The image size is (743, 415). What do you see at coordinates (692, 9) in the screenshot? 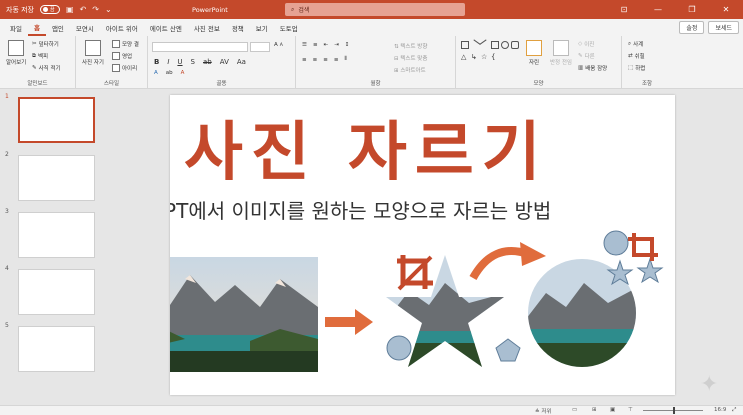
I see `maximize-icon: ❐` at bounding box center [692, 9].